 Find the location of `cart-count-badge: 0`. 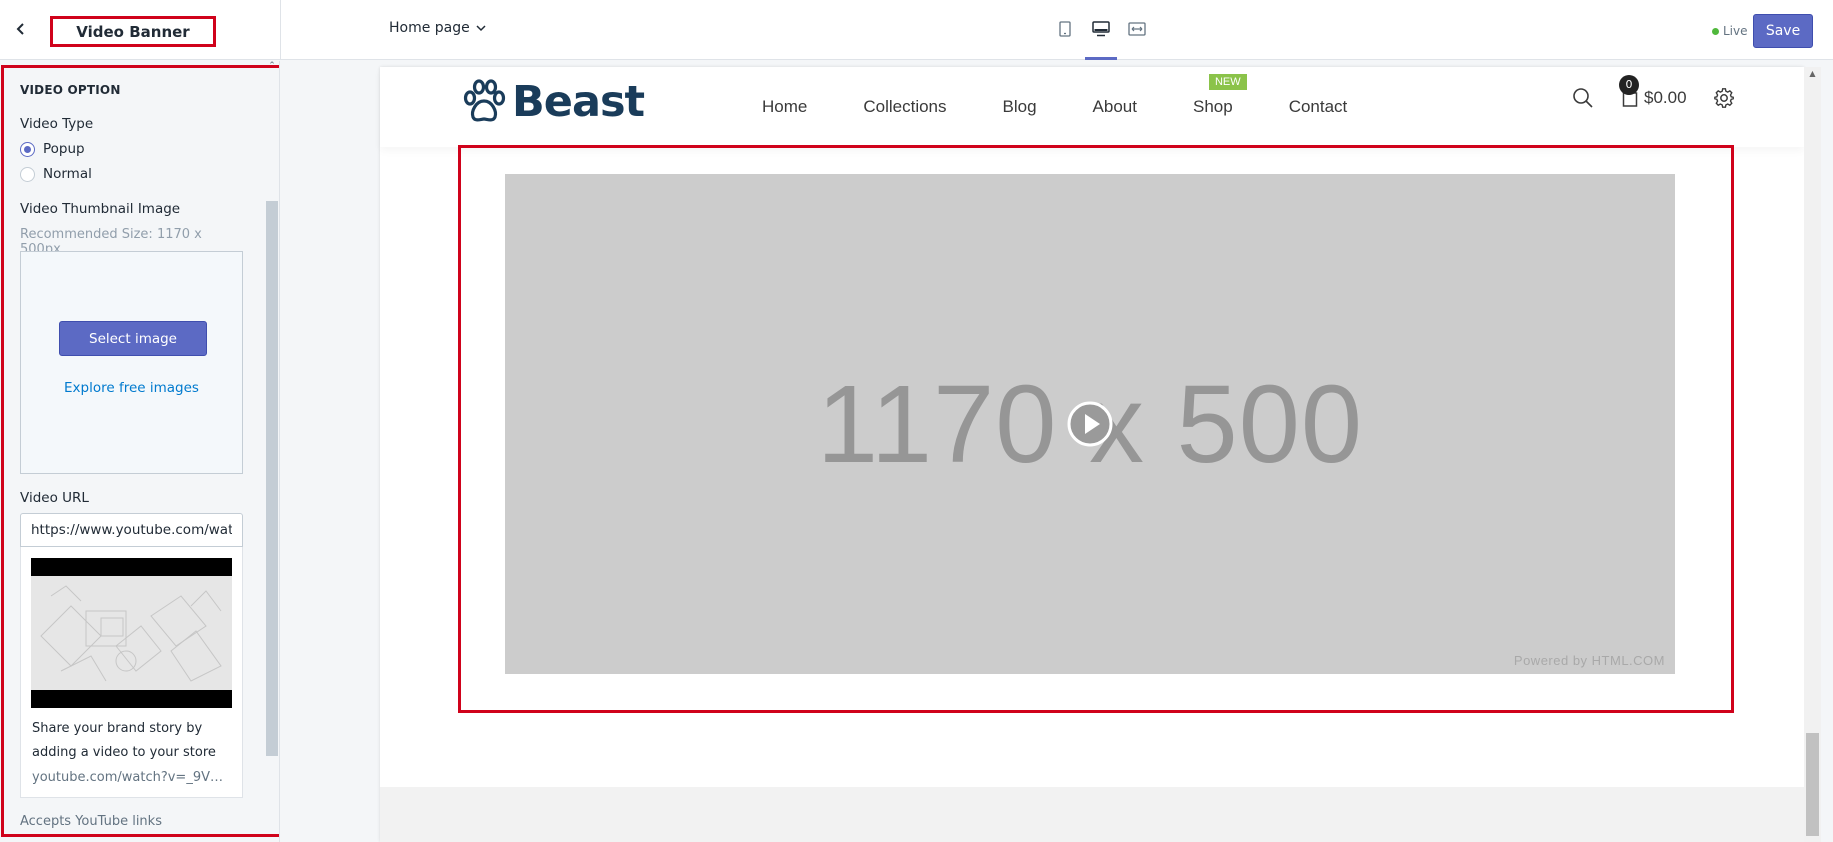

cart-count-badge: 0 is located at coordinates (1629, 85).